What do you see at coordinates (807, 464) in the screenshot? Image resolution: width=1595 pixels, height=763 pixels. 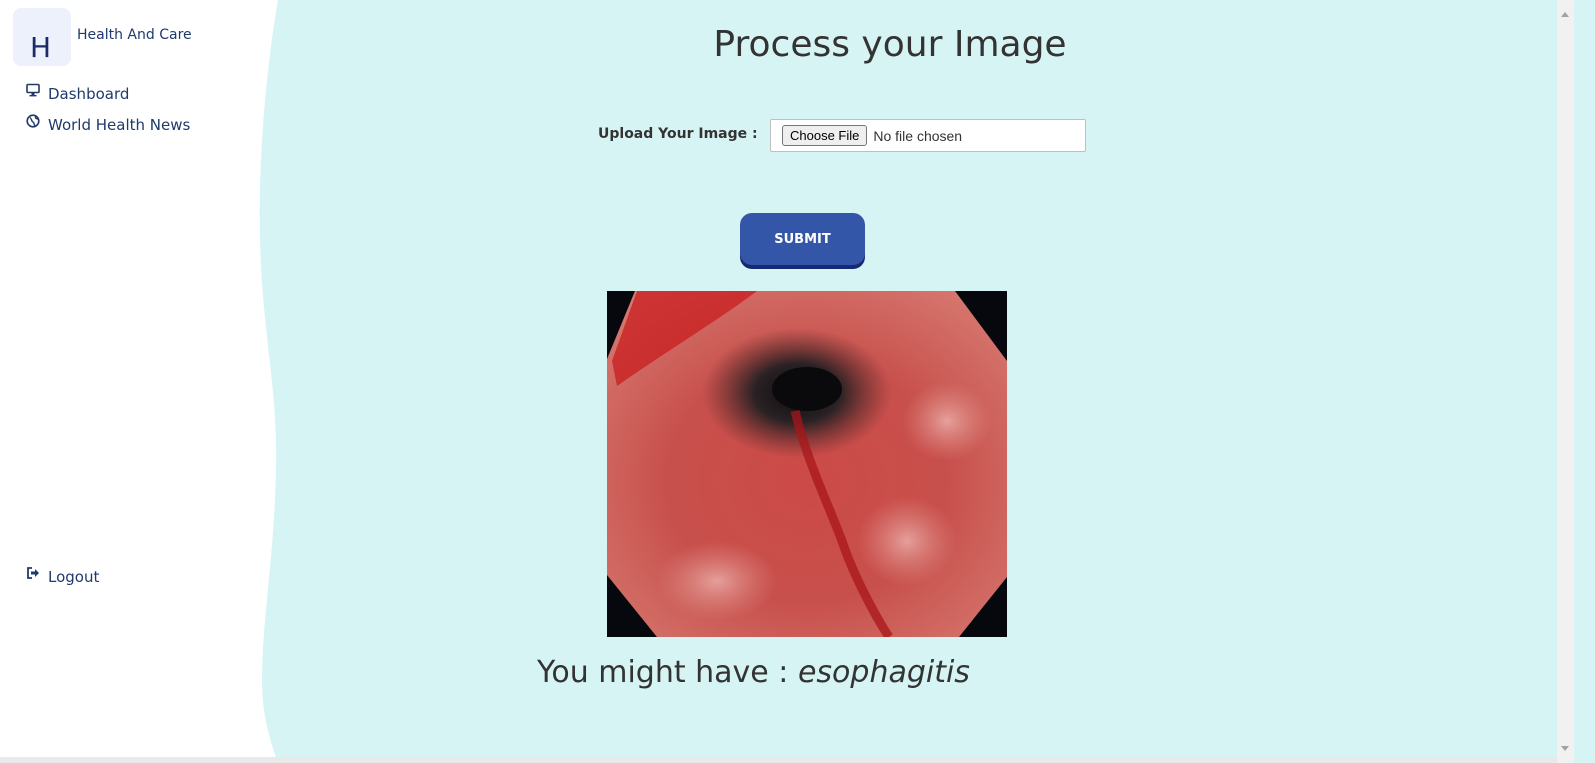 I see `uploaded-endoscopy-image` at bounding box center [807, 464].